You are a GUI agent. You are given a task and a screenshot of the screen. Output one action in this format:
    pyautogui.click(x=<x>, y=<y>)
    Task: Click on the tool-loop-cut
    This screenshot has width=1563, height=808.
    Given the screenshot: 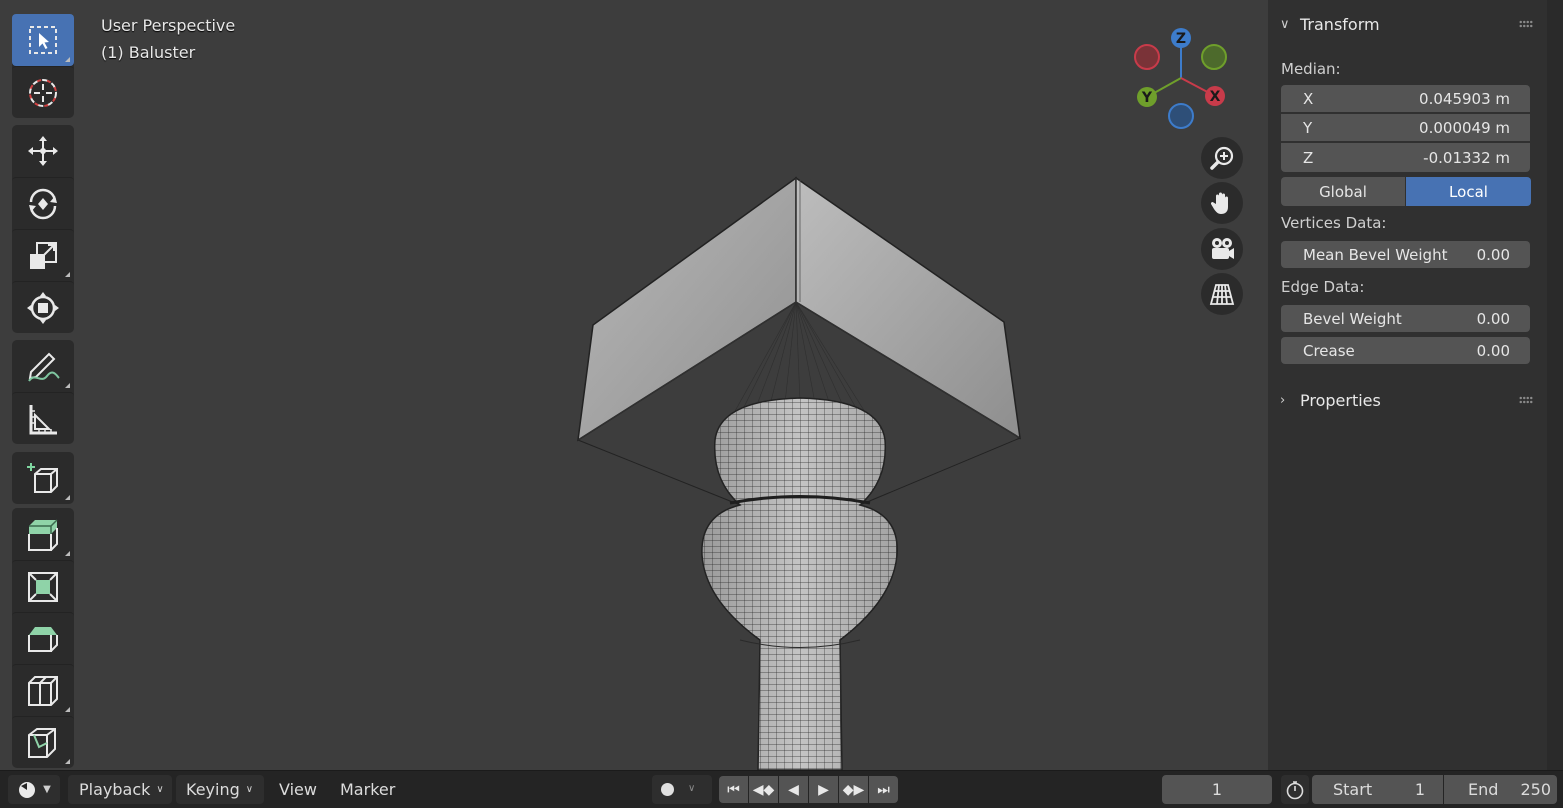 What is the action you would take?
    pyautogui.click(x=43, y=690)
    